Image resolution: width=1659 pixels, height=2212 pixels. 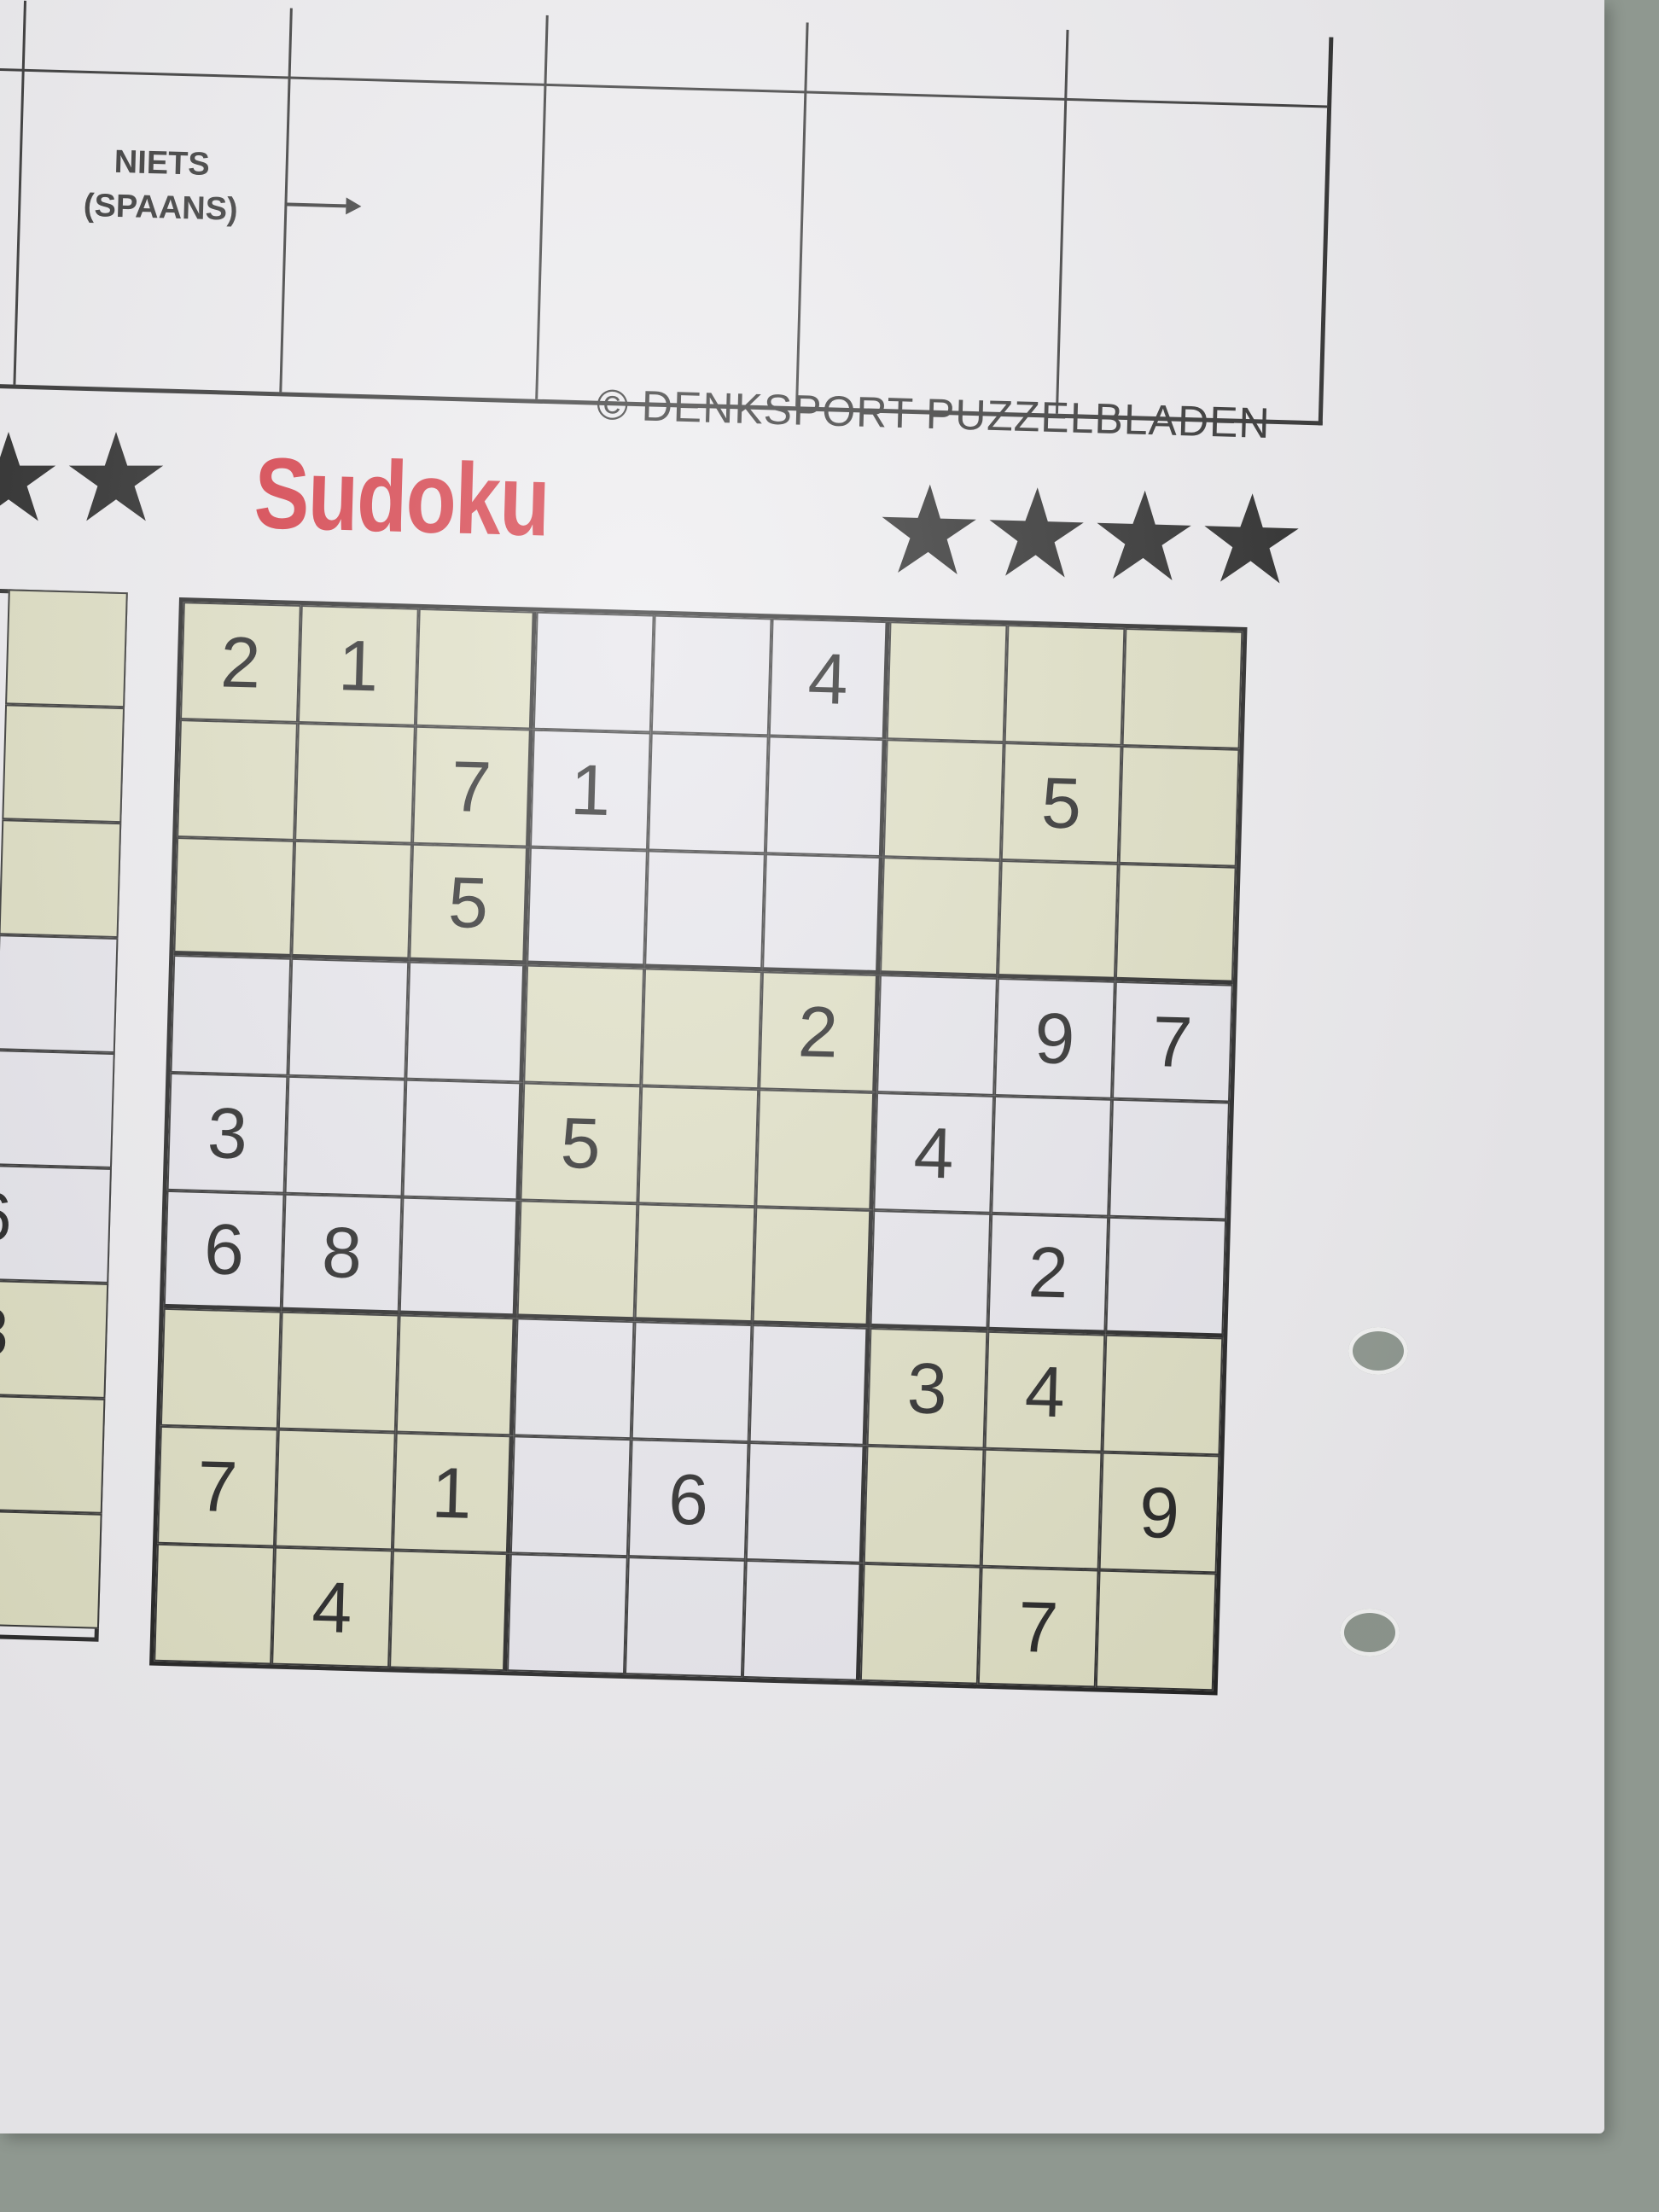 What do you see at coordinates (342, 1254) in the screenshot?
I see `sudoku-cell: 8` at bounding box center [342, 1254].